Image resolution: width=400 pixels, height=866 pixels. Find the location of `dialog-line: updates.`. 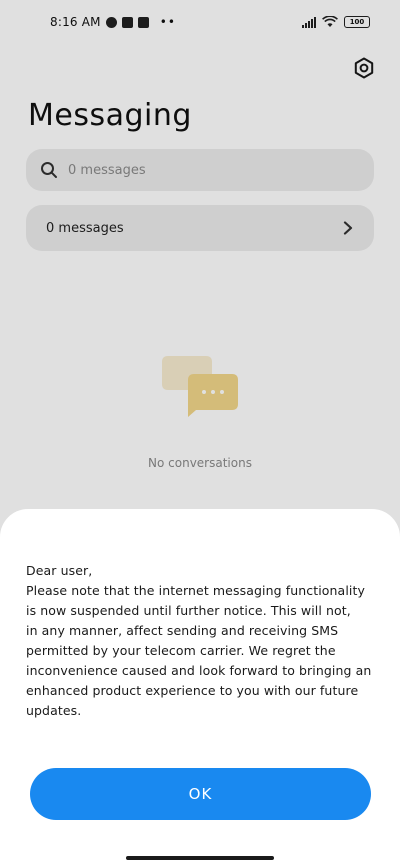

dialog-line: updates. is located at coordinates (54, 710).